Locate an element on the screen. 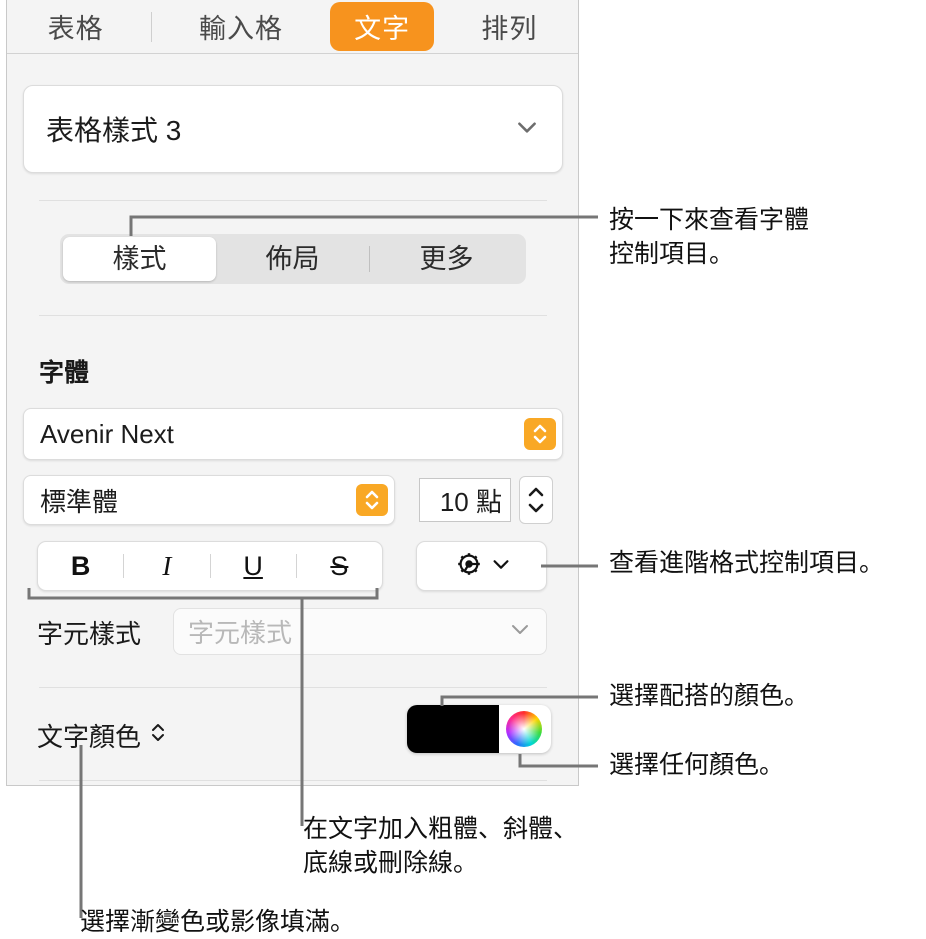  character-style-popup-button: 字元樣式 is located at coordinates (360, 631).